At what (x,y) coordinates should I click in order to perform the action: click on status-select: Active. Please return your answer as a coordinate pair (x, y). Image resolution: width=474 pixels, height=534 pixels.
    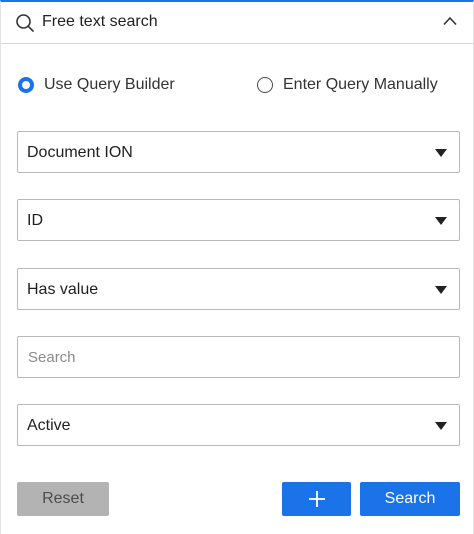
    Looking at the image, I should click on (238, 425).